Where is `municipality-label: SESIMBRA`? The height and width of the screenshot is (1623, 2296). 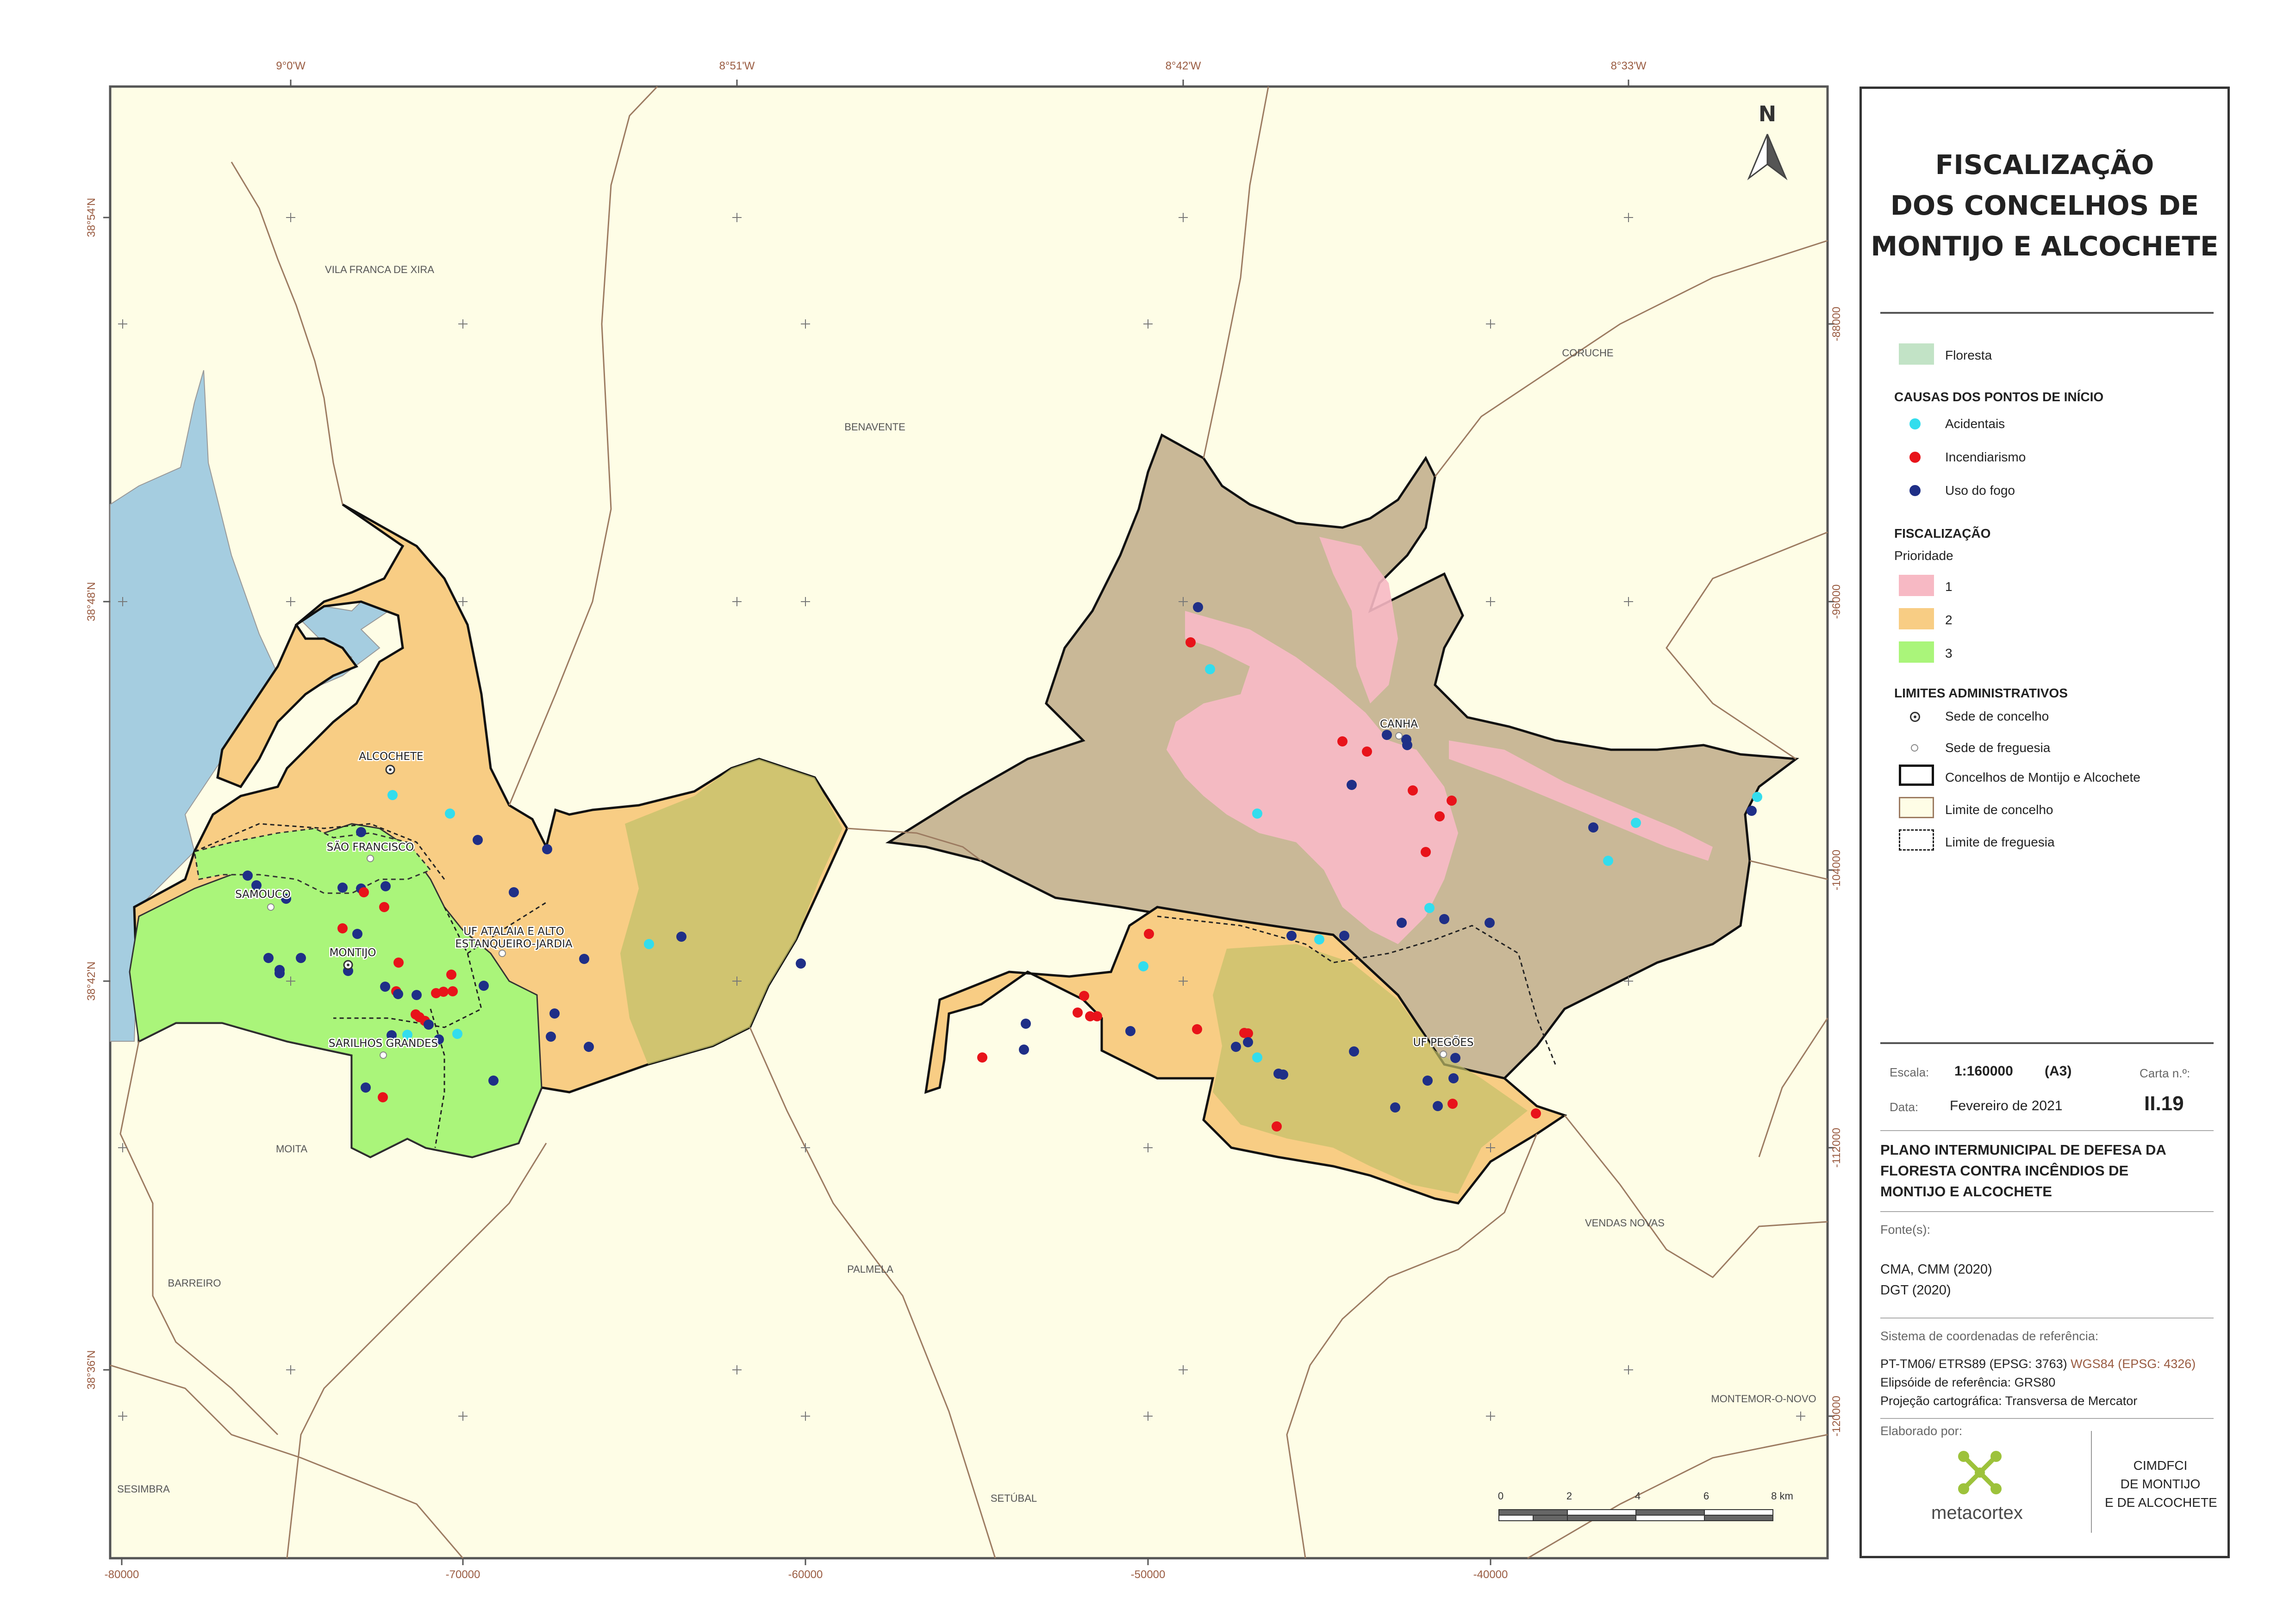 municipality-label: SESIMBRA is located at coordinates (143, 1489).